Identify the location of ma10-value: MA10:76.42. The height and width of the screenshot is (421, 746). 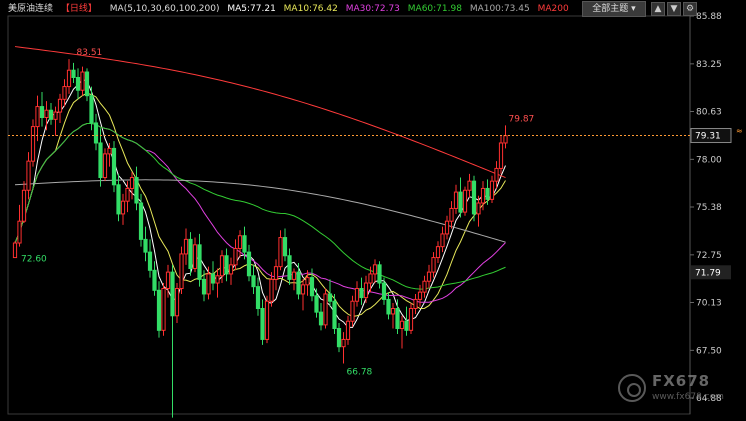
(310, 9).